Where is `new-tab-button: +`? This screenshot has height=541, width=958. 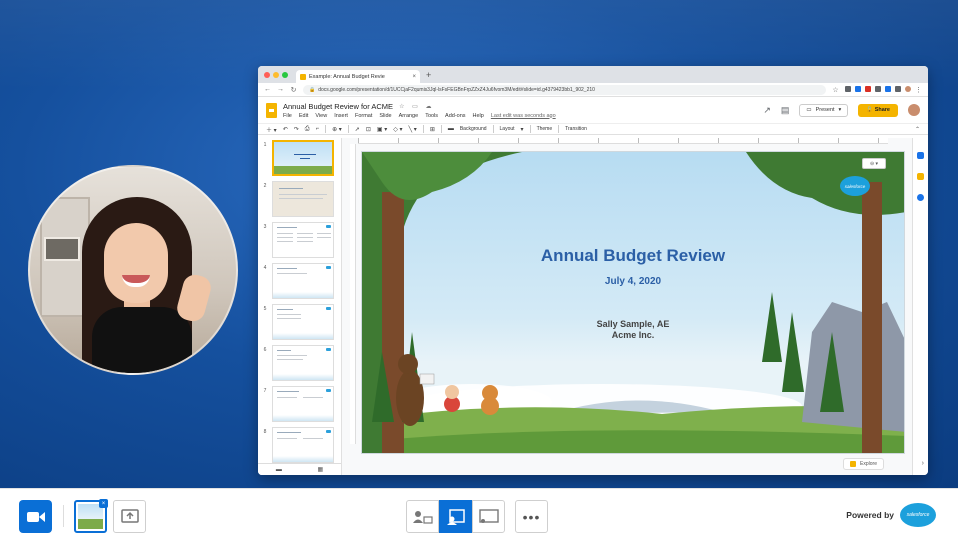 new-tab-button: + is located at coordinates (428, 75).